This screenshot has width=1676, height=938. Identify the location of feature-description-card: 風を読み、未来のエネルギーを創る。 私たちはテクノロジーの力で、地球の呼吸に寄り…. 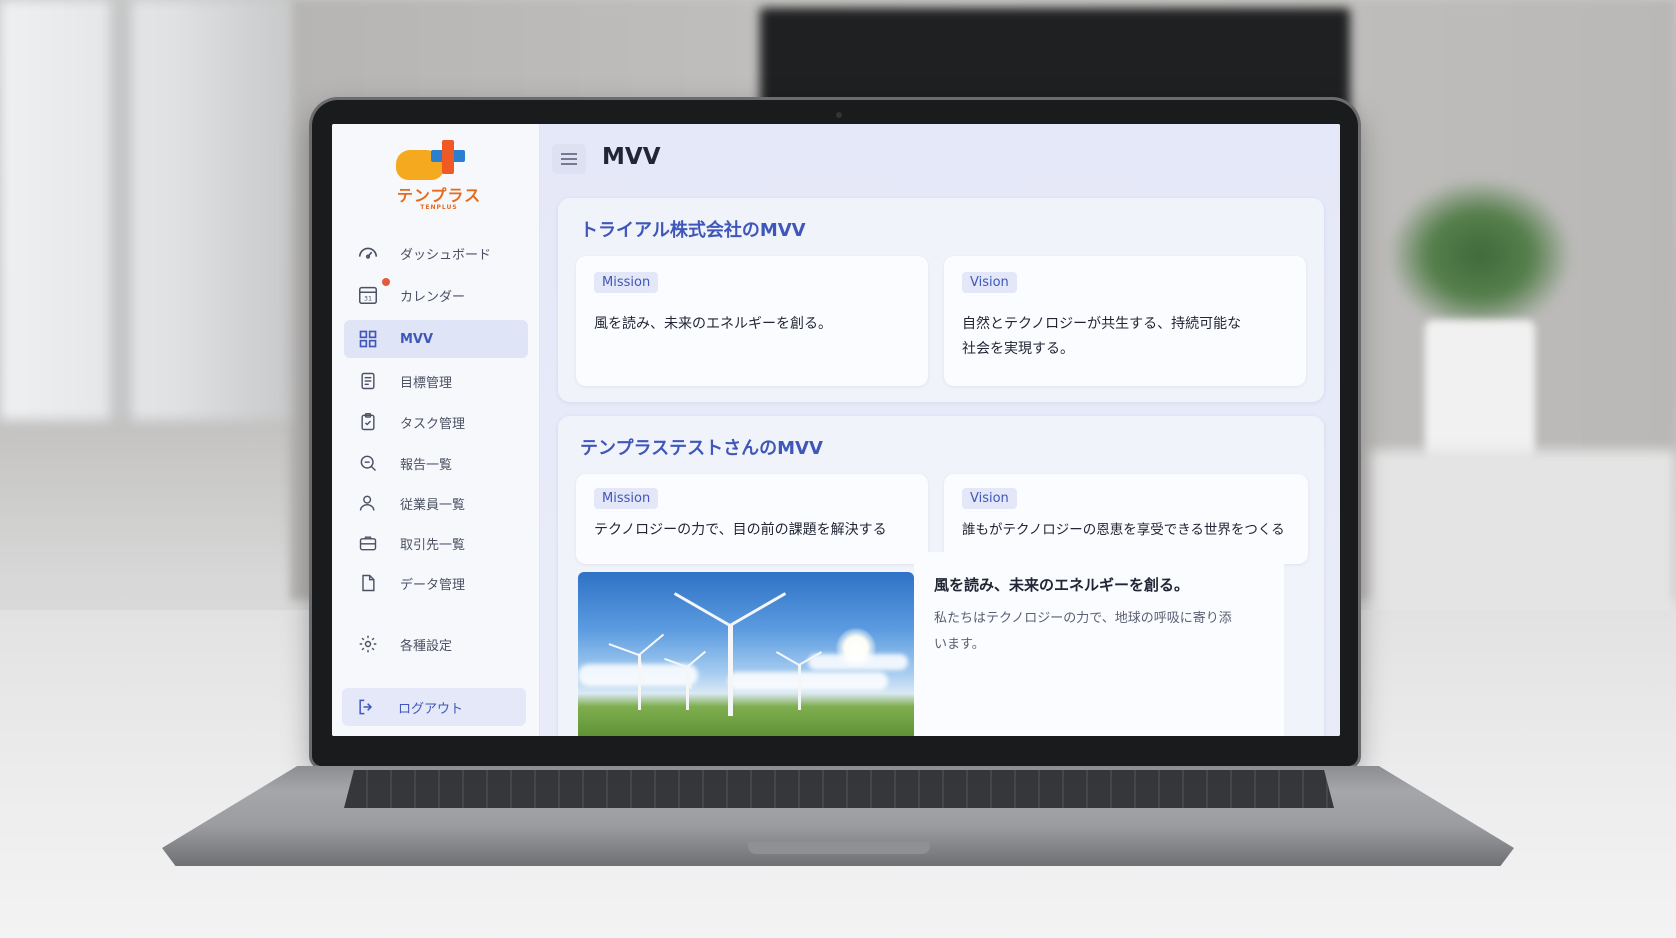
(1099, 644).